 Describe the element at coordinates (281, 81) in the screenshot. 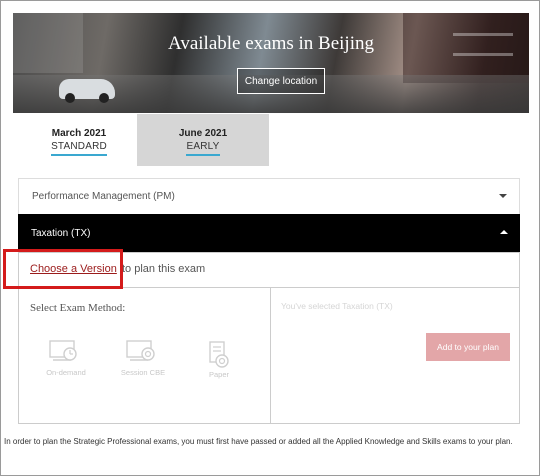

I see `change-location-button: Change location` at that location.